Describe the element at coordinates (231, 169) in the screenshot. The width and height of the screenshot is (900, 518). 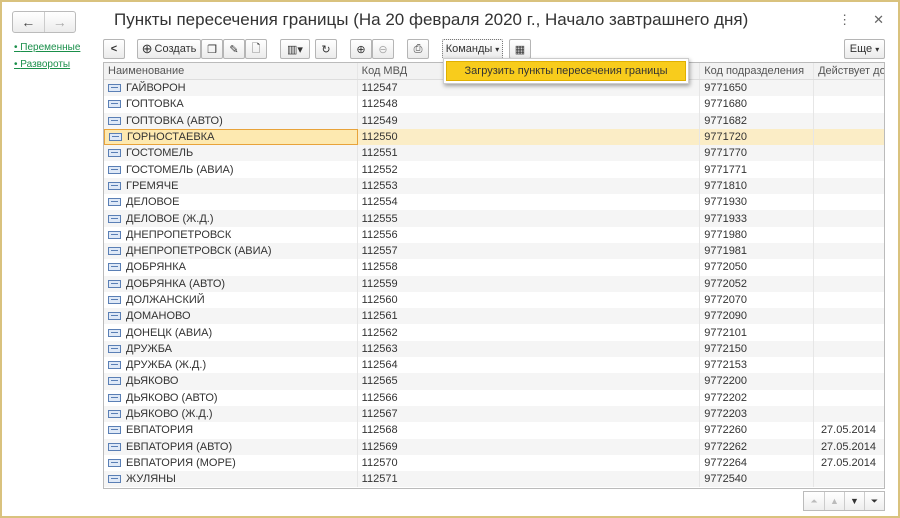
I see `cell-name: ГОСТОМЕЛЬ (АВИА)` at that location.